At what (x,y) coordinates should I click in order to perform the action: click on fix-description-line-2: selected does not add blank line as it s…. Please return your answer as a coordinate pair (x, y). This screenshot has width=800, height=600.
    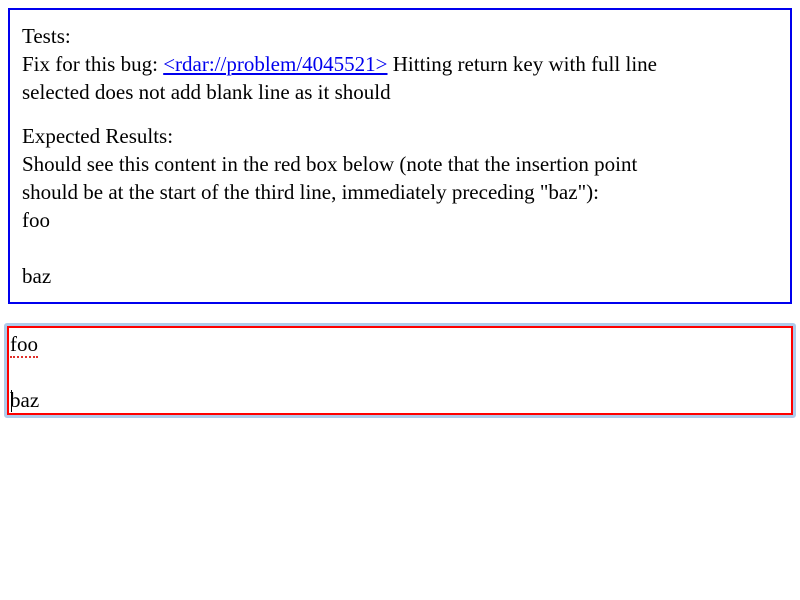
    Looking at the image, I should click on (206, 92).